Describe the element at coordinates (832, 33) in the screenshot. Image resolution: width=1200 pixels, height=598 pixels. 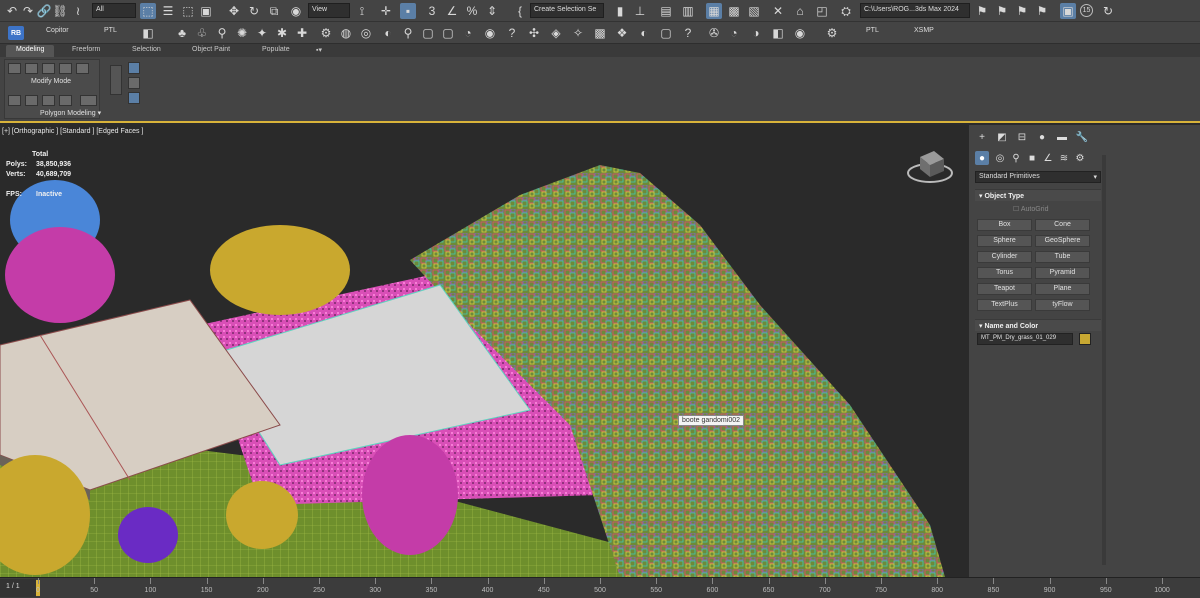
I see `gear-icon: ⚙` at that location.